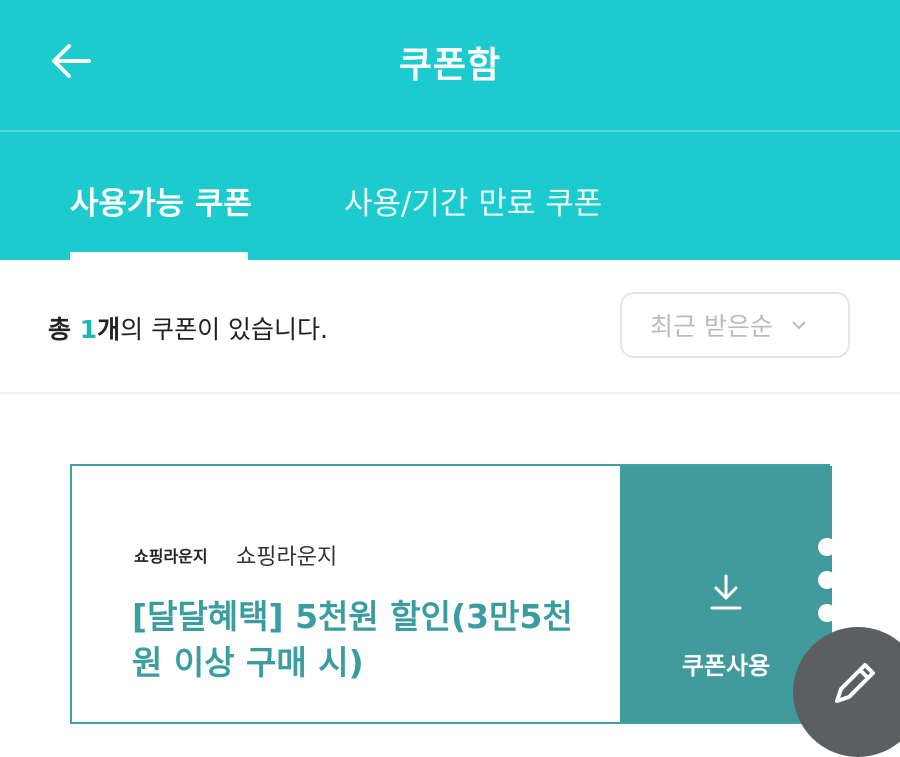 This screenshot has height=757, width=900. Describe the element at coordinates (159, 256) in the screenshot. I see `active-tab-indicator` at that location.